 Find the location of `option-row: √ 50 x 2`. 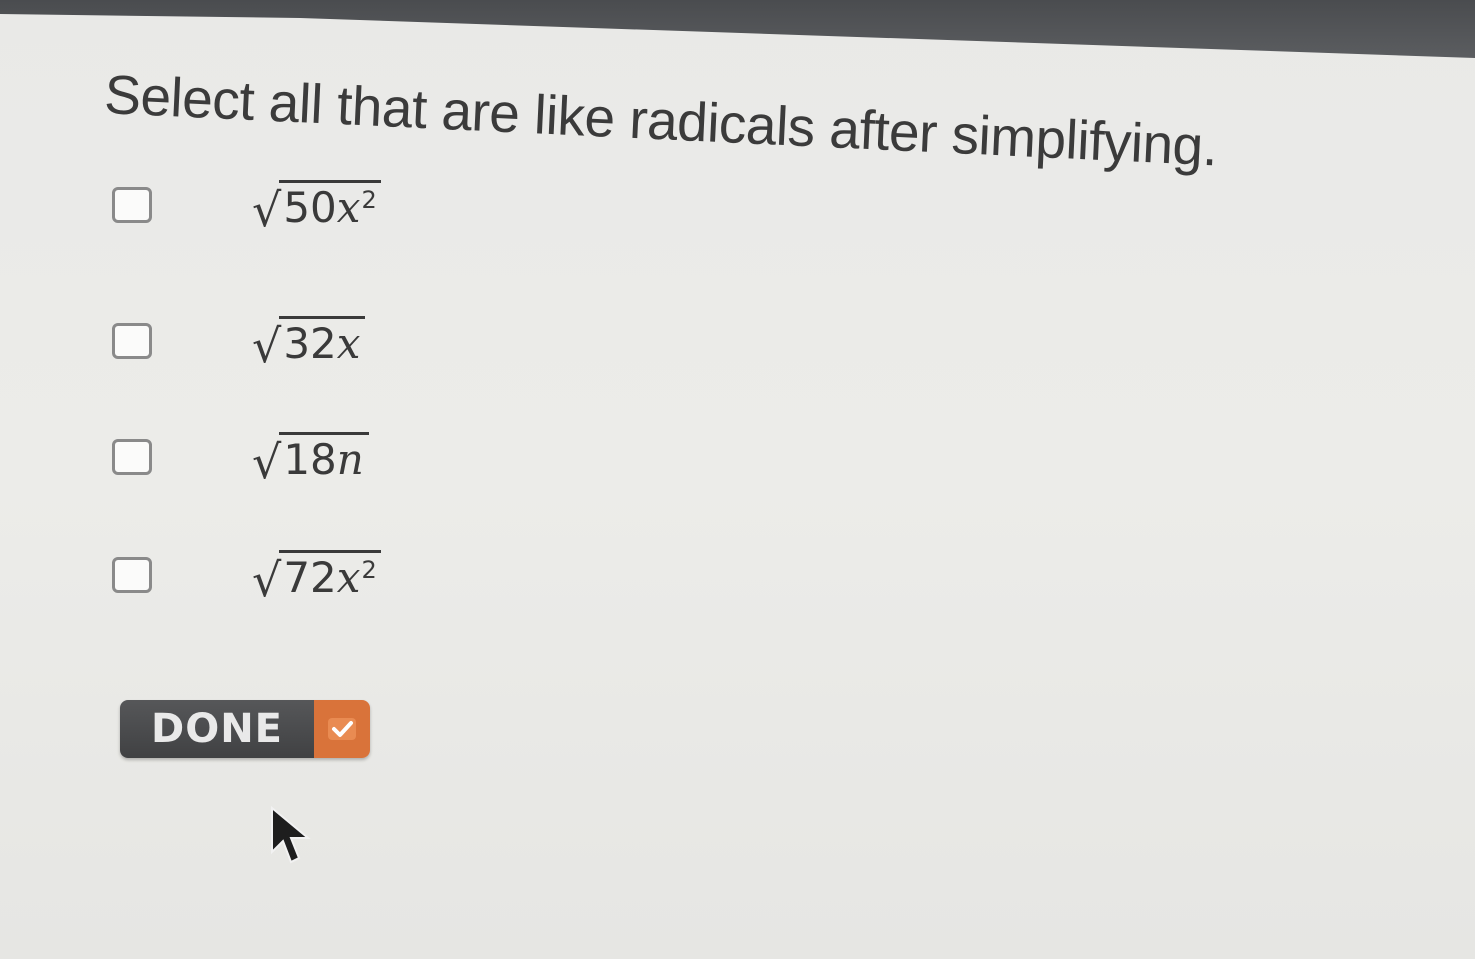

option-row: √ 50 x 2 is located at coordinates (246, 206).